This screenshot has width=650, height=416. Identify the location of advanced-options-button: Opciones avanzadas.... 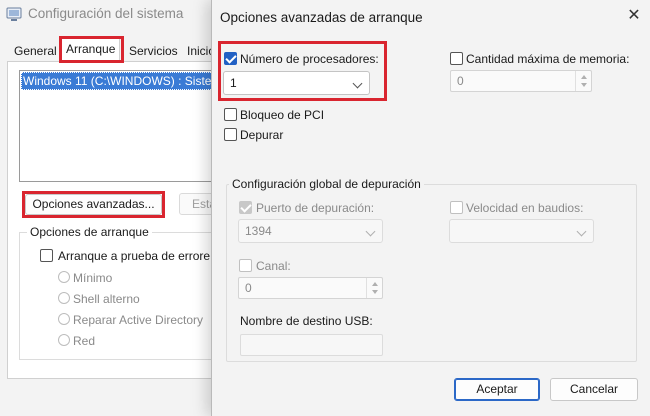
(93, 204).